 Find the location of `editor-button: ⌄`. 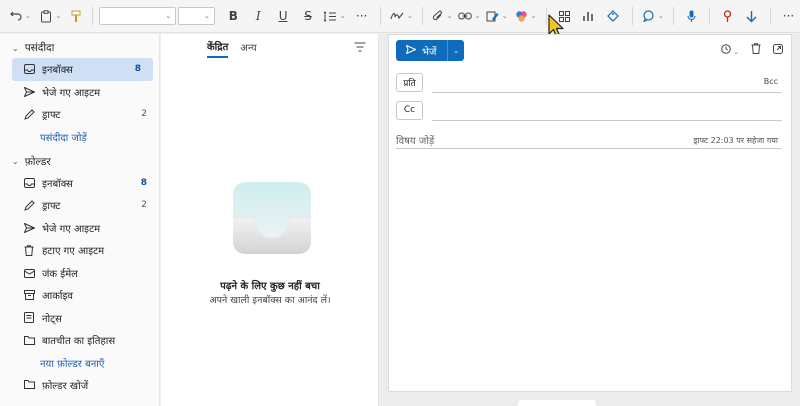

editor-button: ⌄ is located at coordinates (496, 16).